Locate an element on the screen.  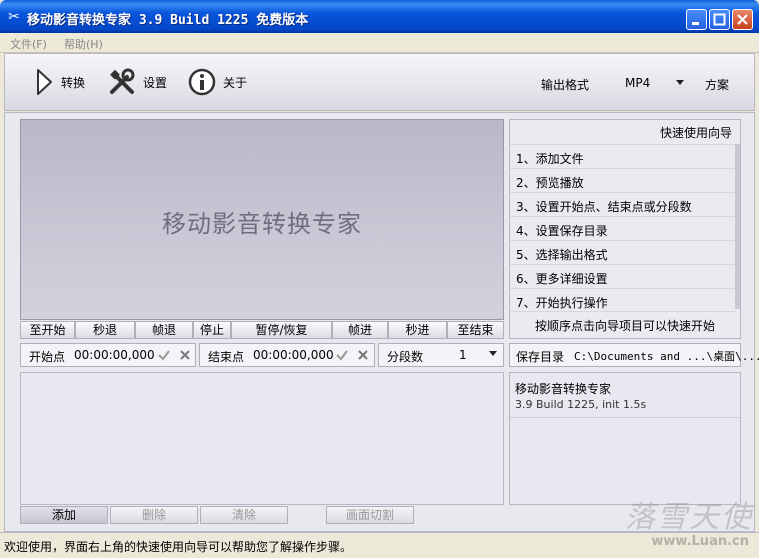
pause-resume-button: 暂停/恢复 is located at coordinates (281, 330).